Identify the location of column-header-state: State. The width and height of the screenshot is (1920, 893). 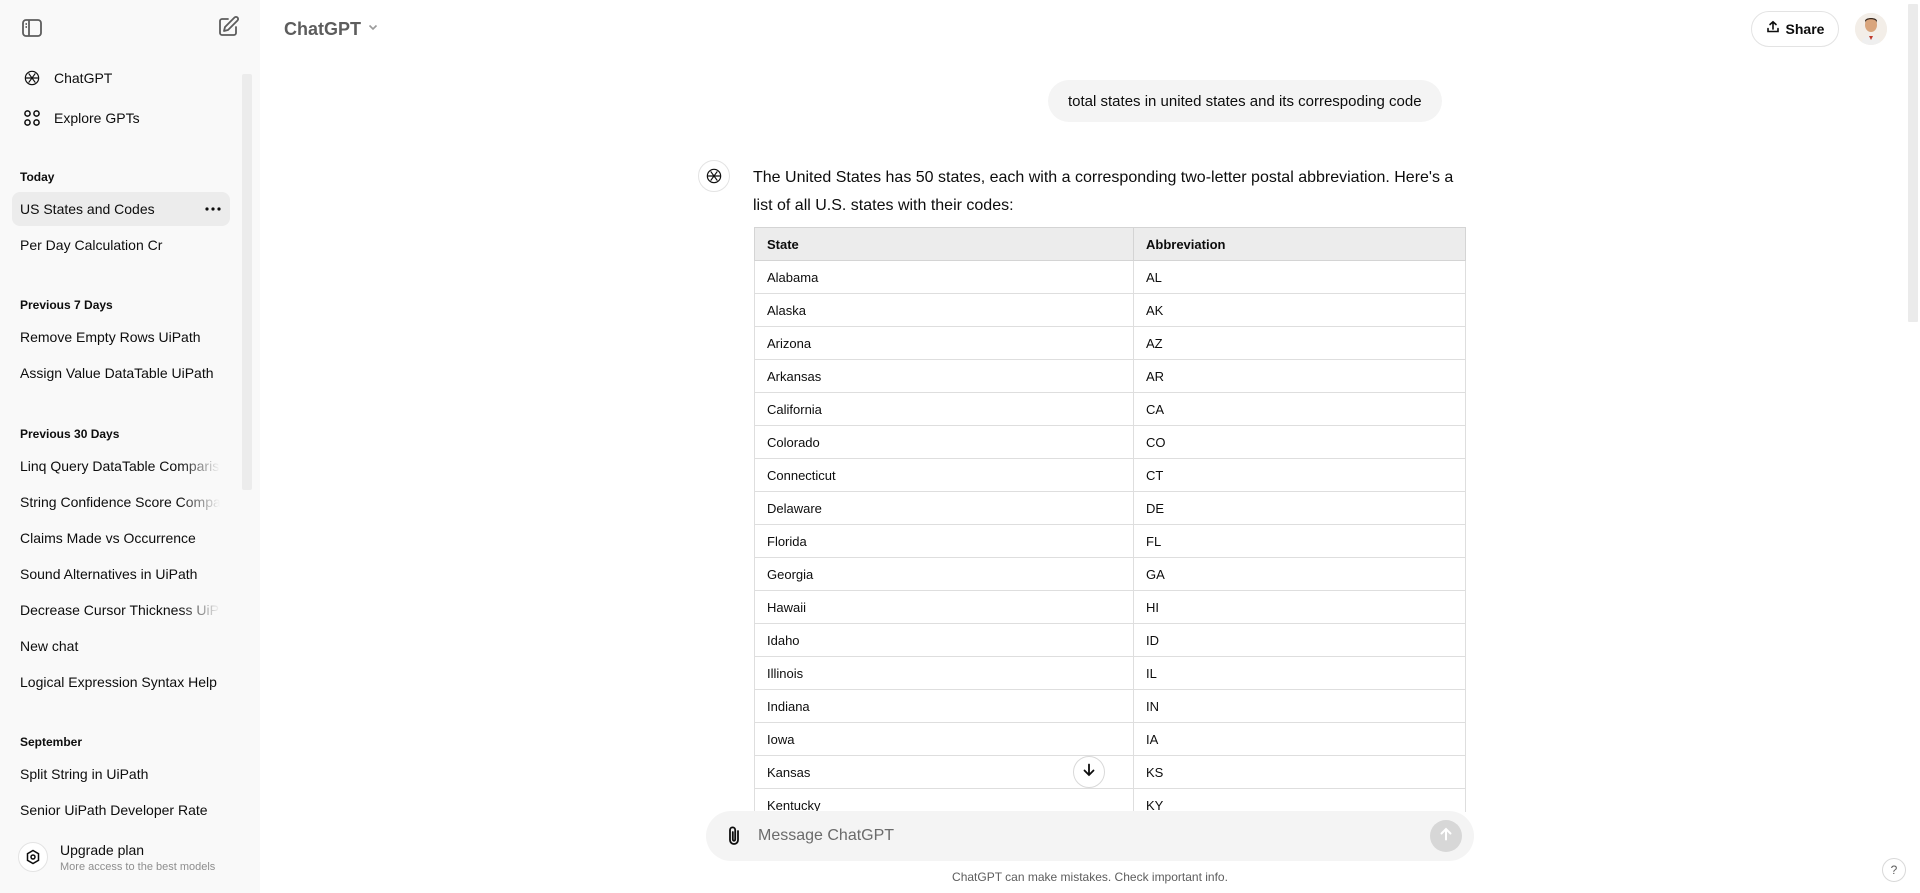
(944, 244).